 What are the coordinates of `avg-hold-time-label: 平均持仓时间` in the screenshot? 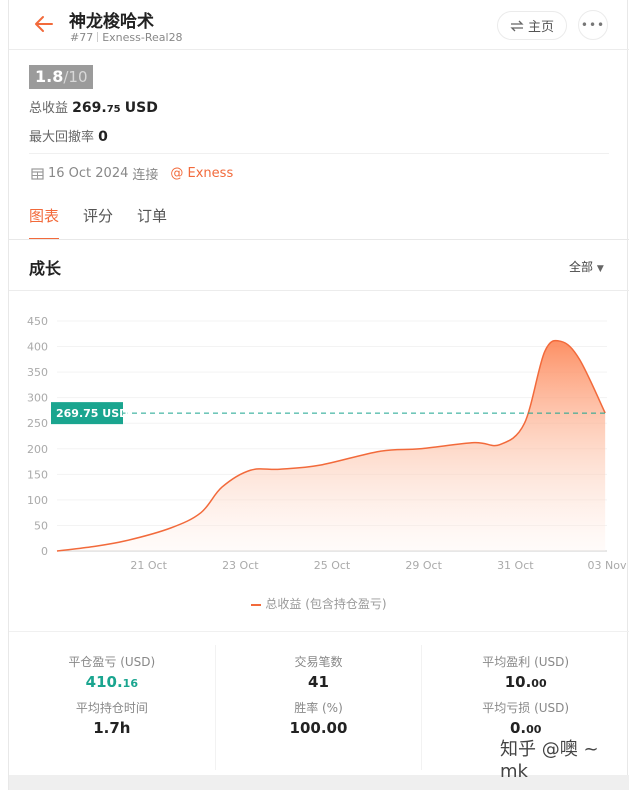 It's located at (111, 708).